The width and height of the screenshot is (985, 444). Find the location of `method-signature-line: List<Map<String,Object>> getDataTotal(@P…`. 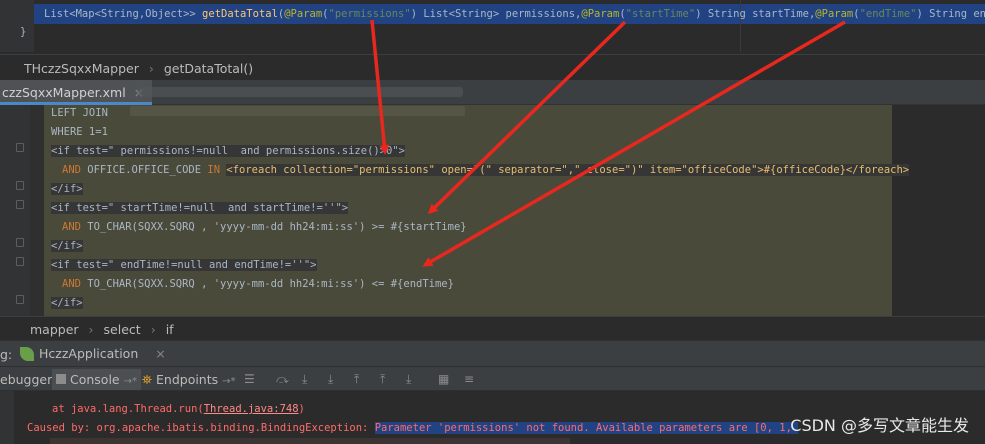

method-signature-line: List<Map<String,Object>> getDataTotal(@P… is located at coordinates (514, 14).